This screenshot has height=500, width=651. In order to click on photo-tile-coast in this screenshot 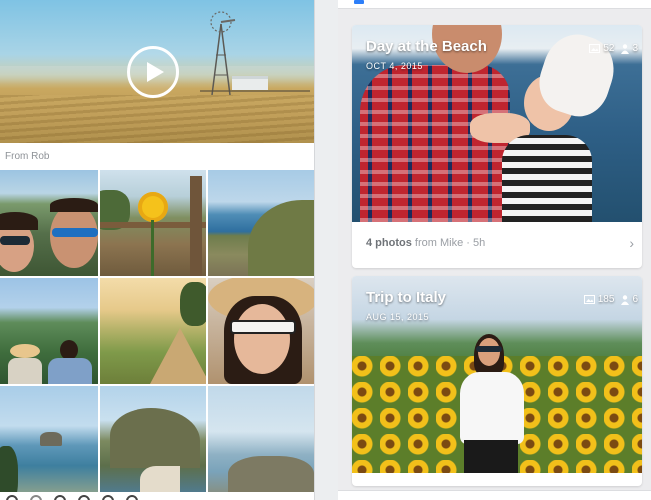, I will do `click(261, 223)`.